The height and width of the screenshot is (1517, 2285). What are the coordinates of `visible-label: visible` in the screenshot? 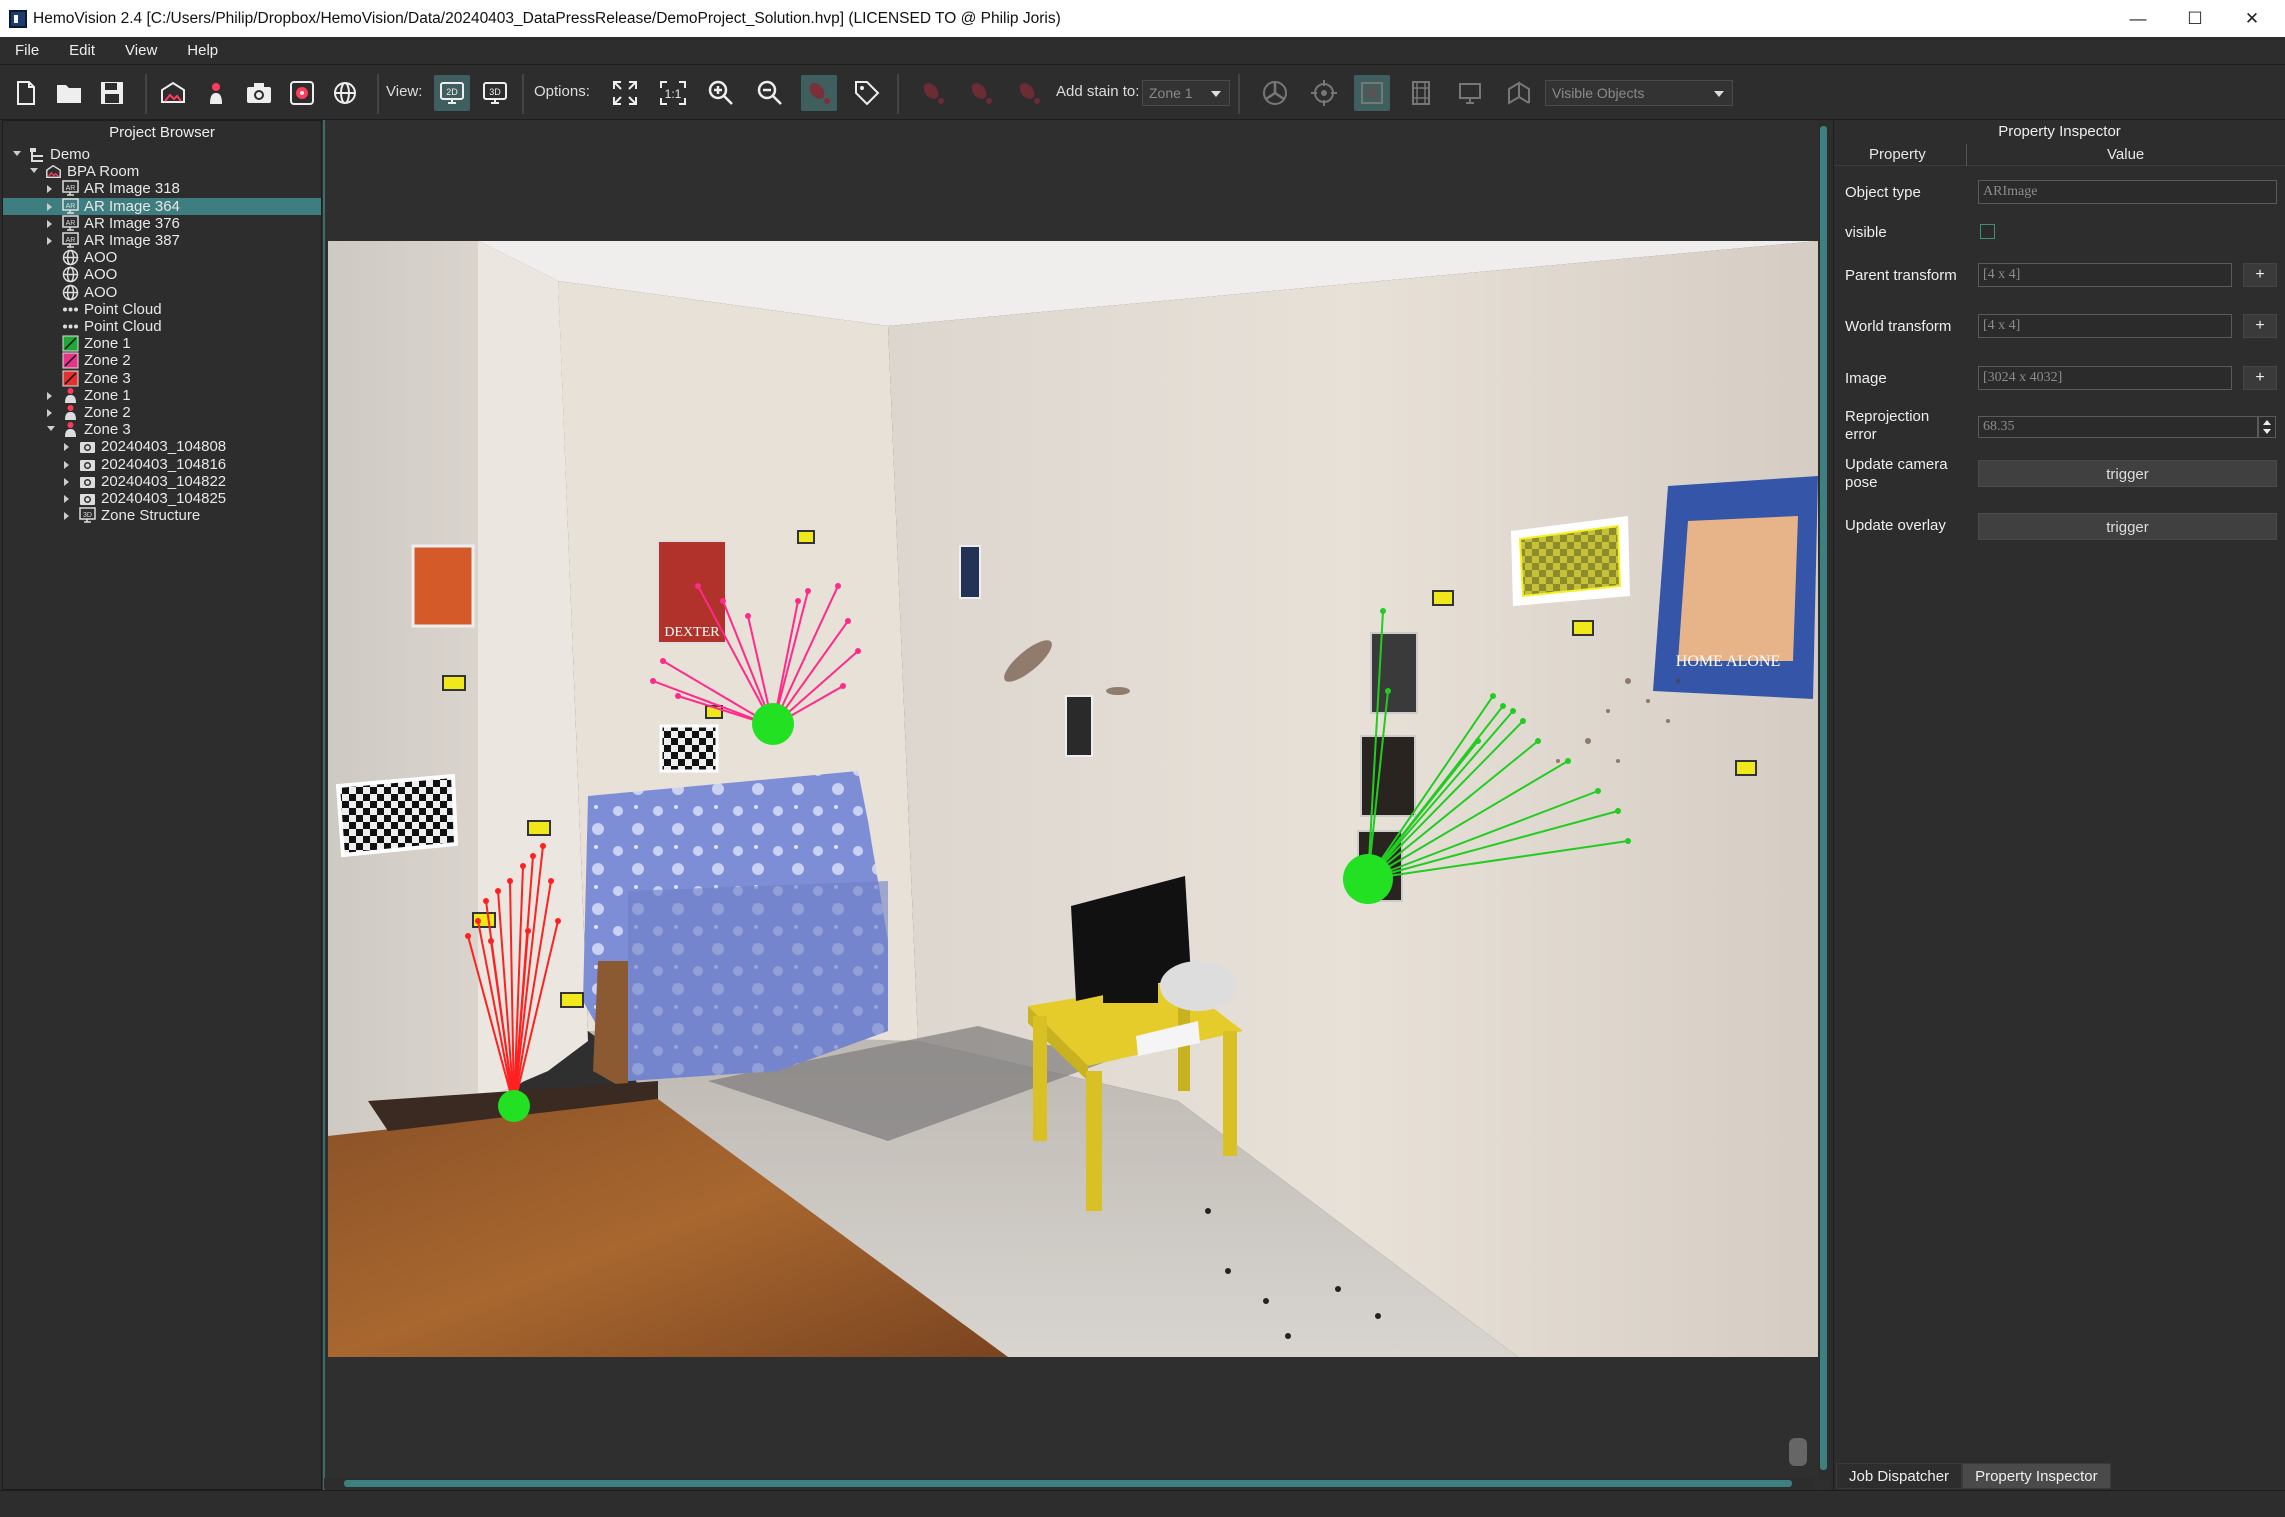 It's located at (1866, 232).